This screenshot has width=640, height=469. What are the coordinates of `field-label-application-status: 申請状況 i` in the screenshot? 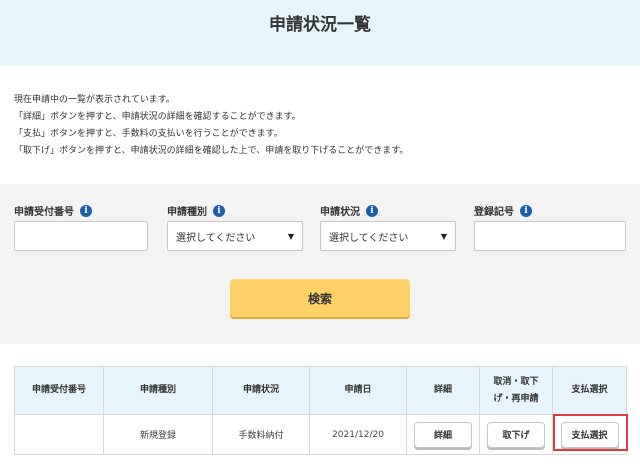 It's located at (349, 210).